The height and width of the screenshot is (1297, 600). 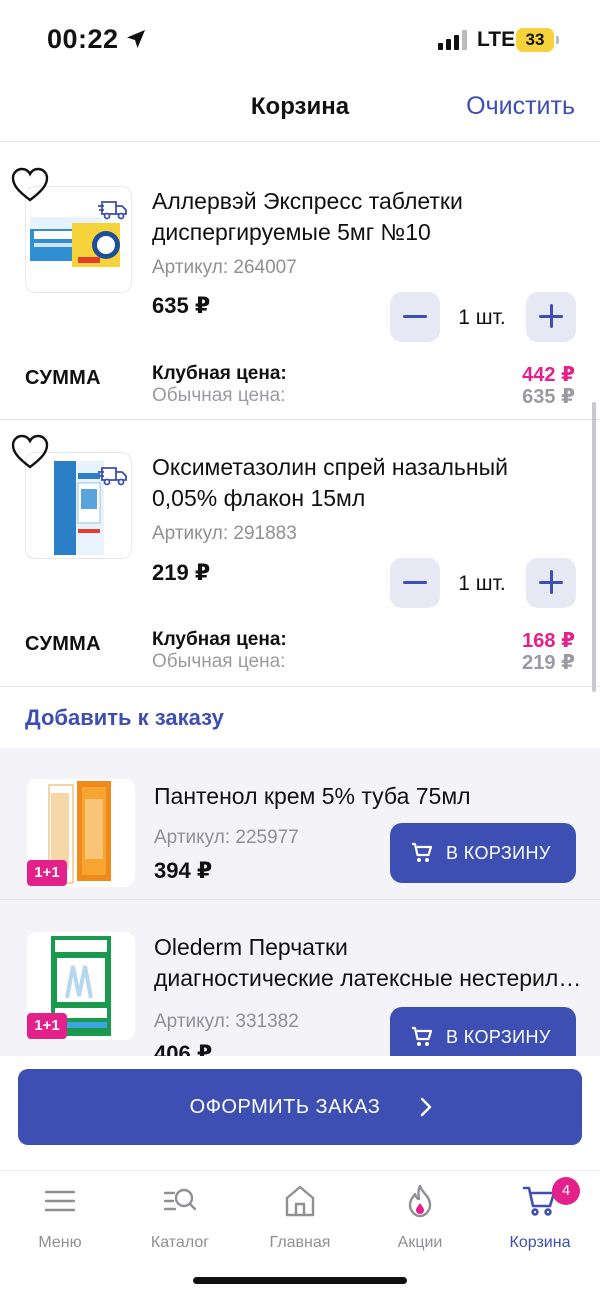 What do you see at coordinates (226, 837) in the screenshot?
I see `product-sku: Артикул: 225977` at bounding box center [226, 837].